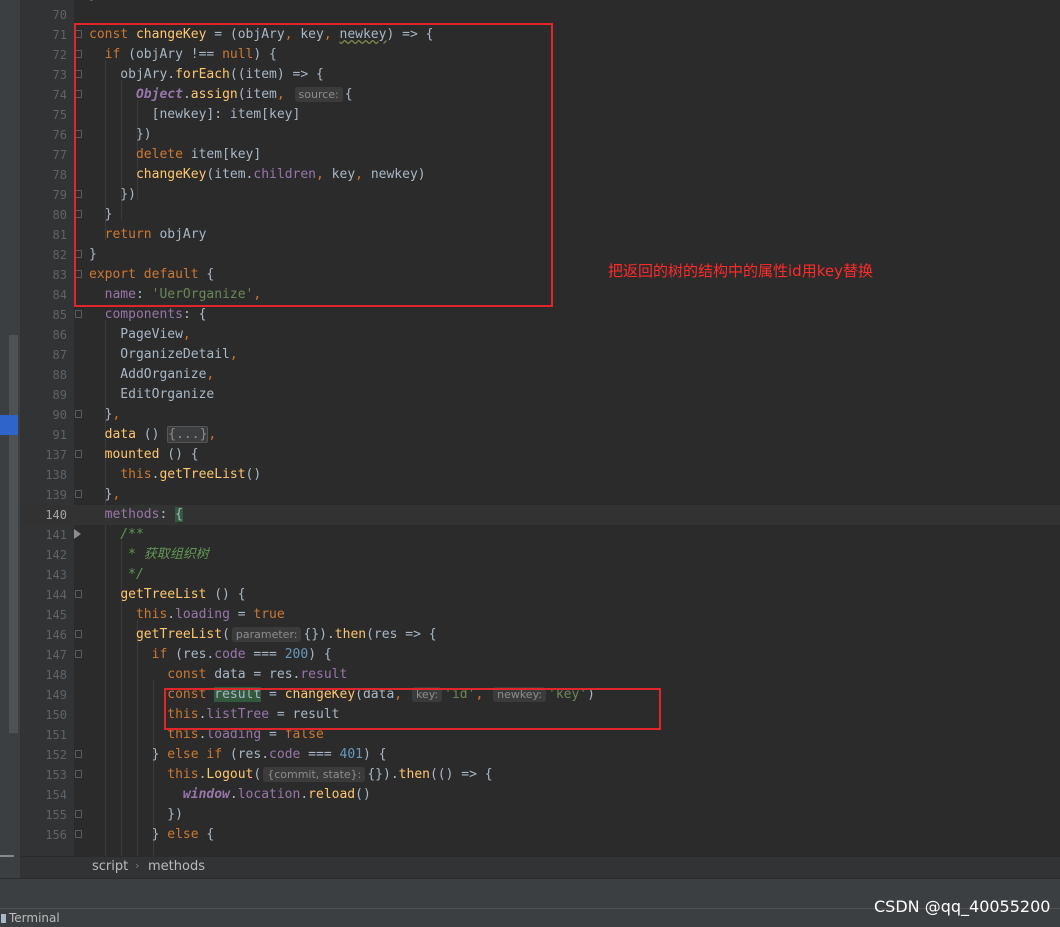 The image size is (1060, 927). I want to click on code-line: 156 } else {, so click(540, 835).